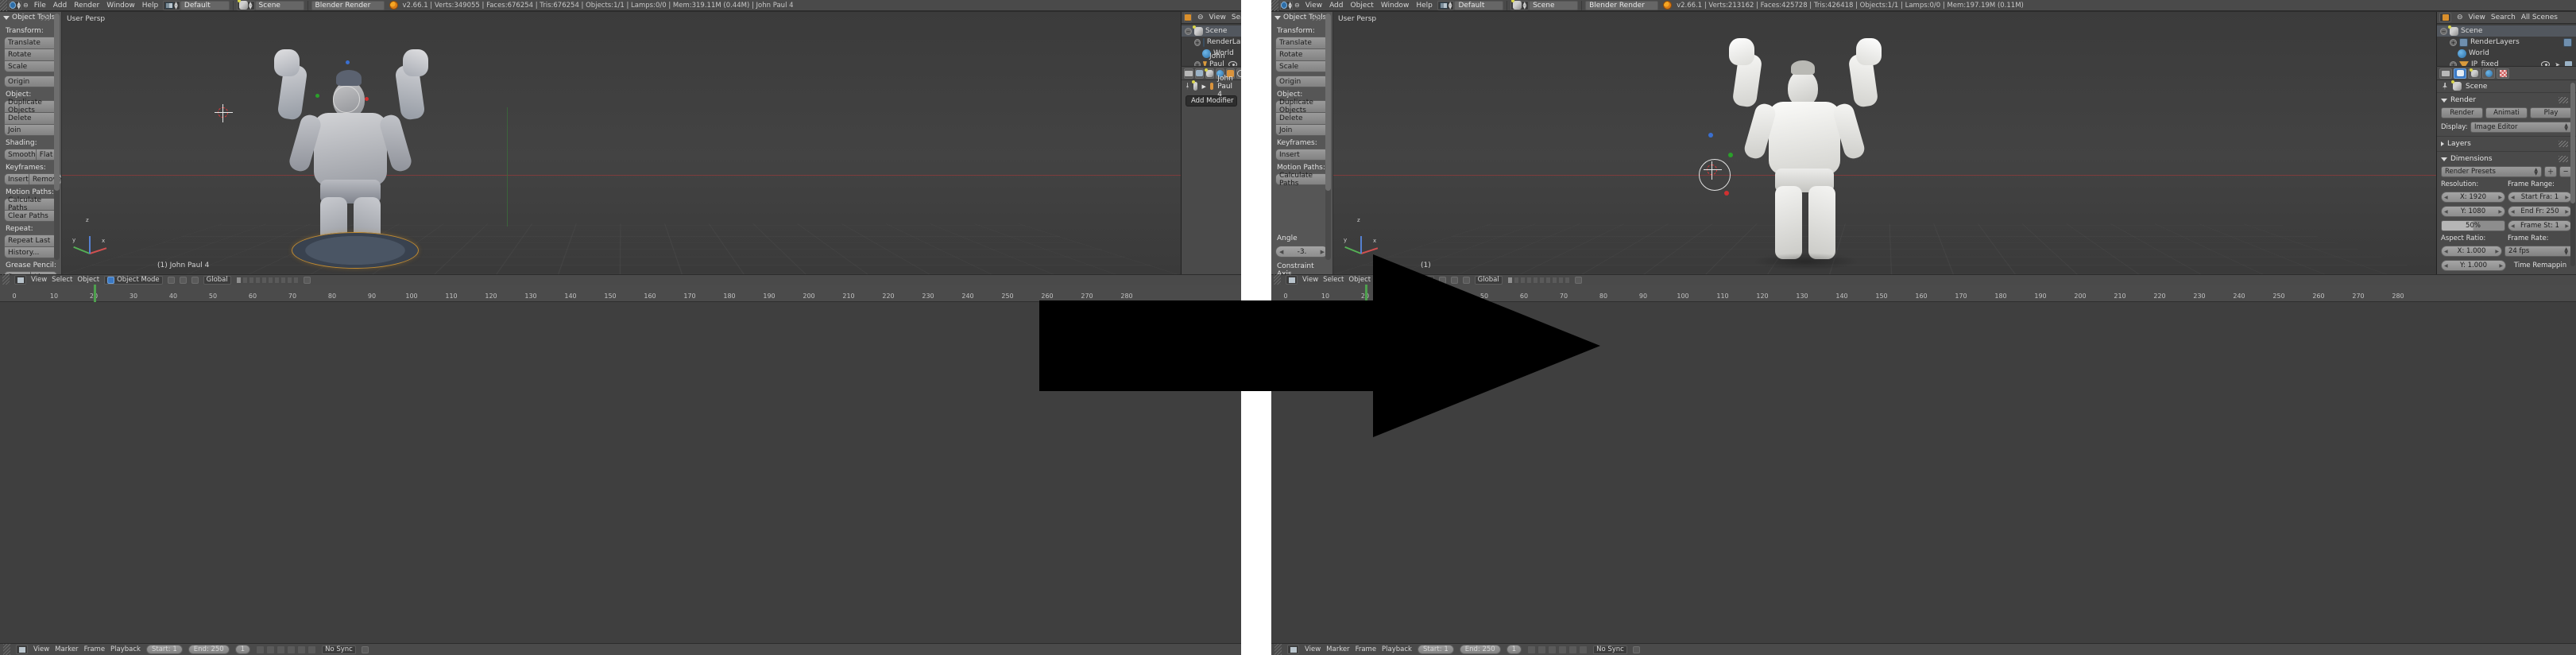 This screenshot has width=2576, height=655. Describe the element at coordinates (1236, 17) in the screenshot. I see `outliner-menu-search: Search` at that location.